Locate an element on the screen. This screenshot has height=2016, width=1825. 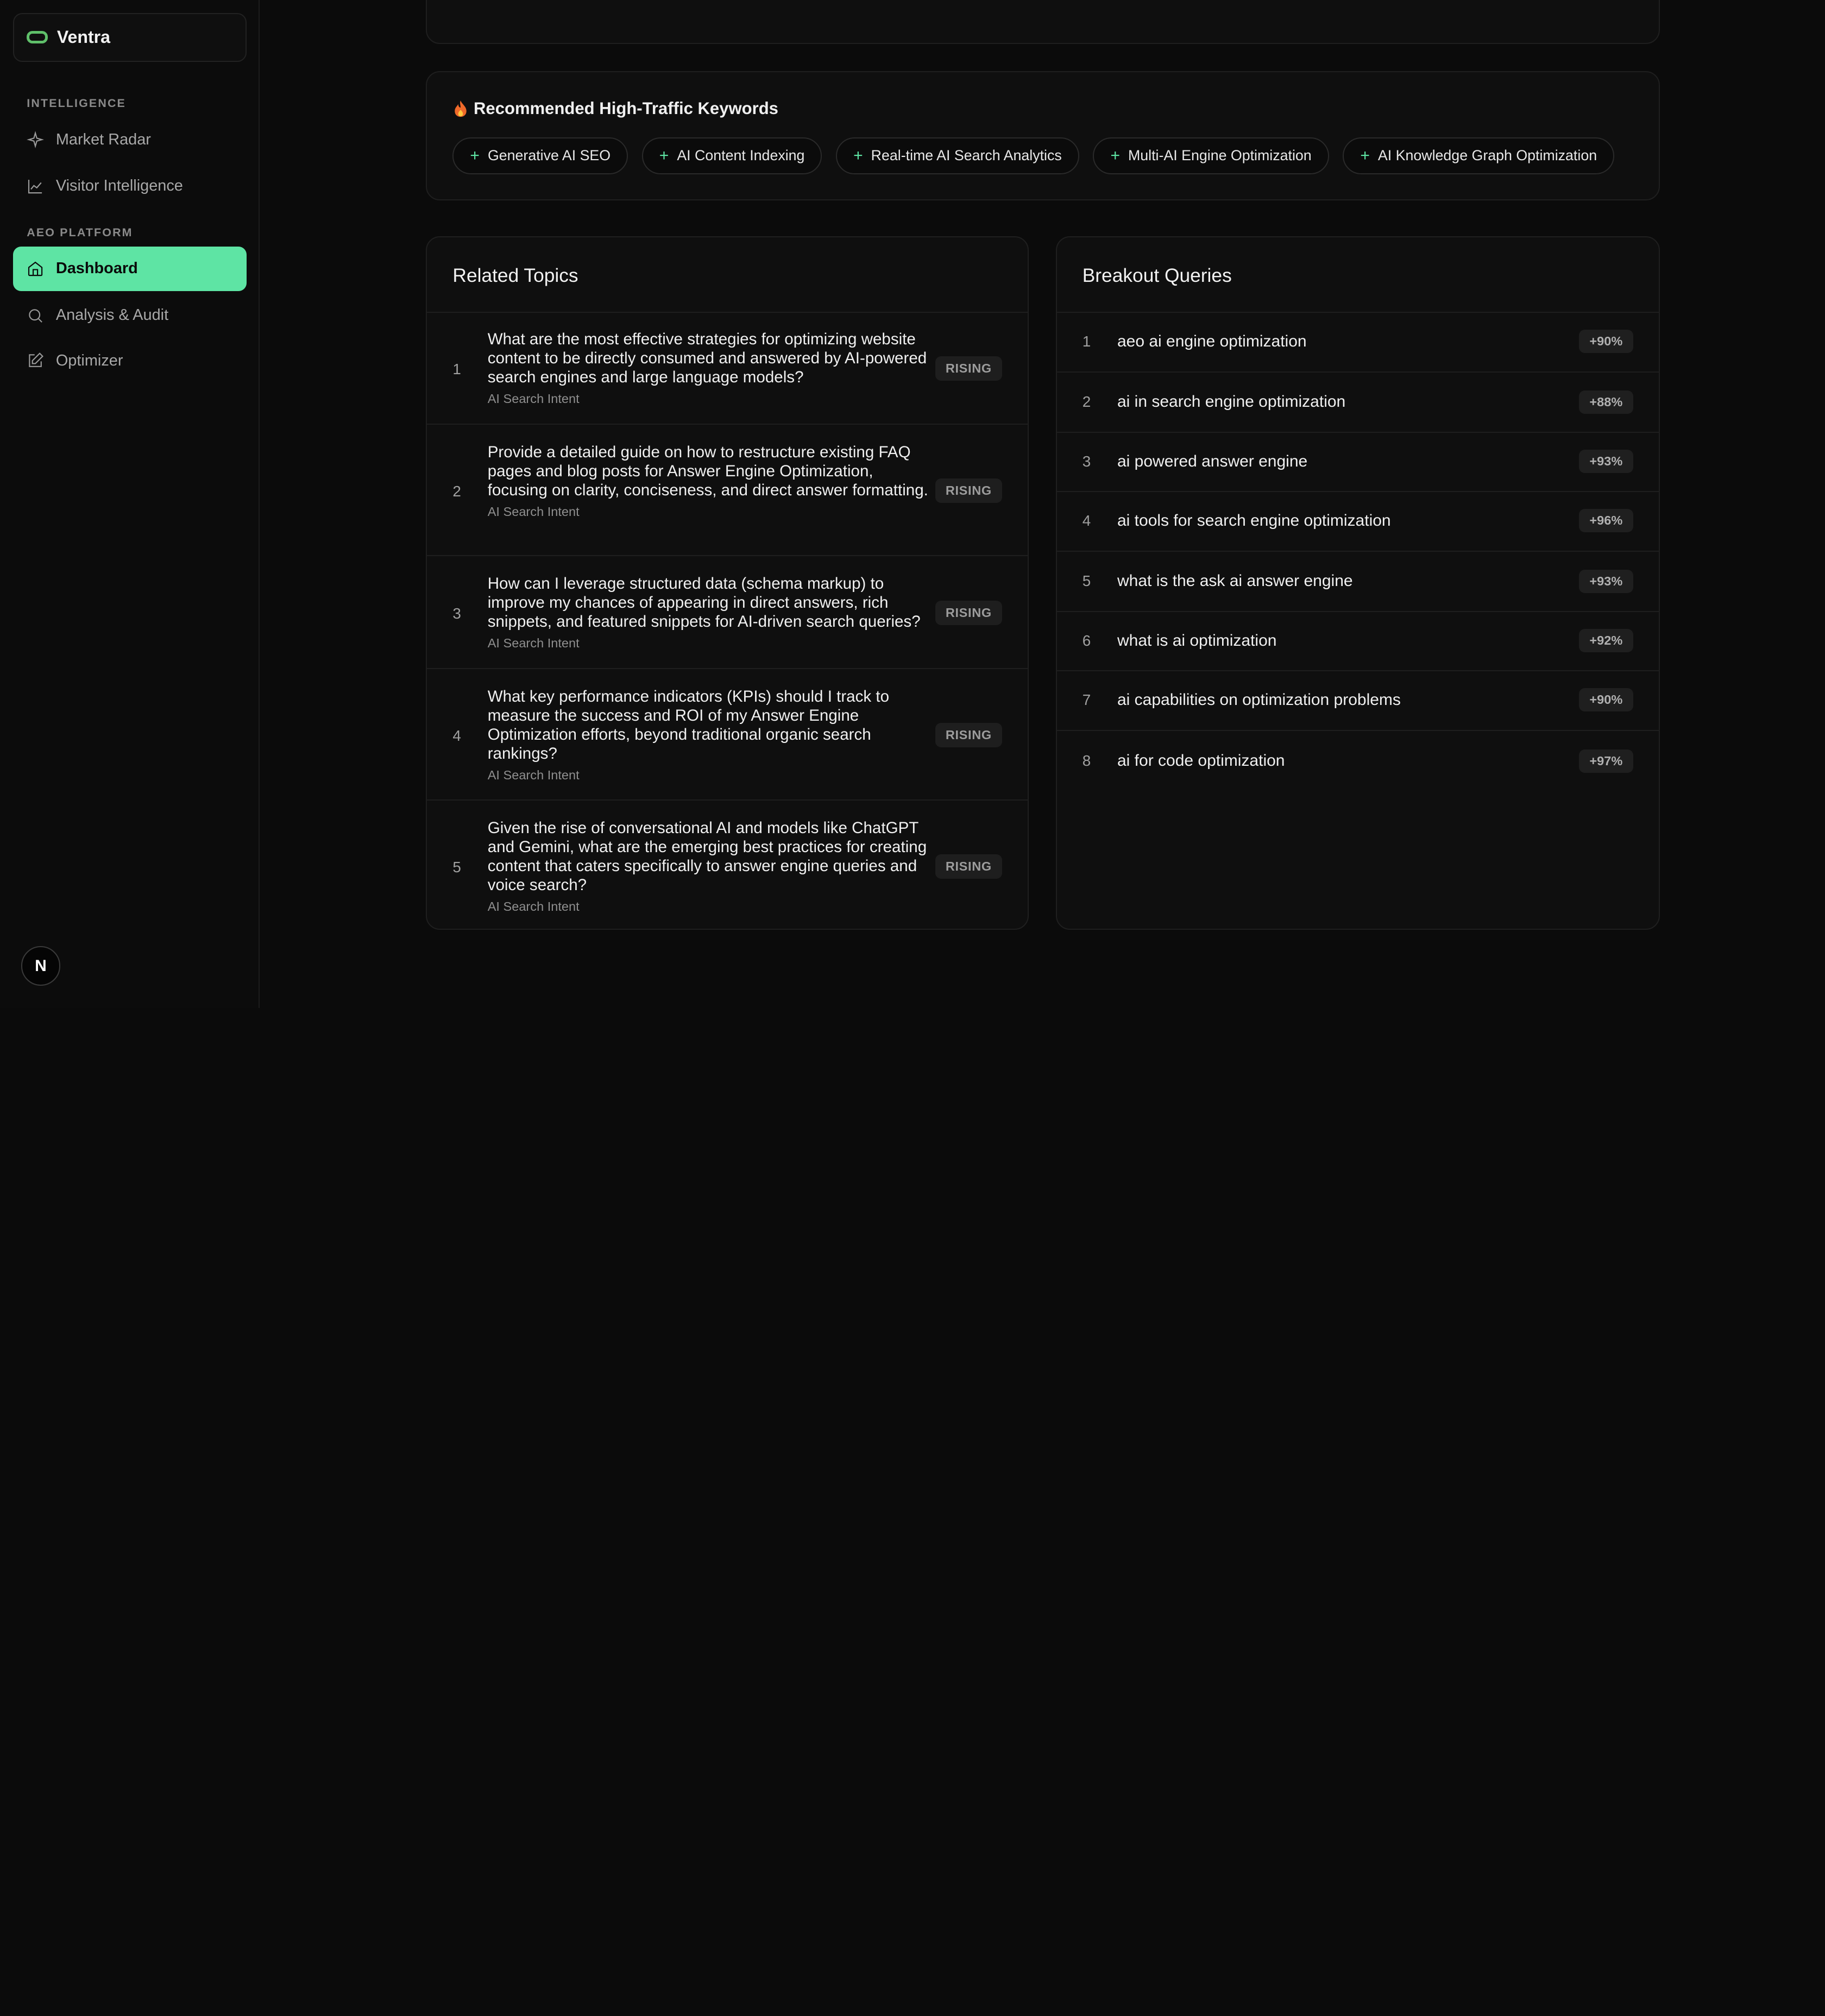
query-number: 5 is located at coordinates (1086, 581).